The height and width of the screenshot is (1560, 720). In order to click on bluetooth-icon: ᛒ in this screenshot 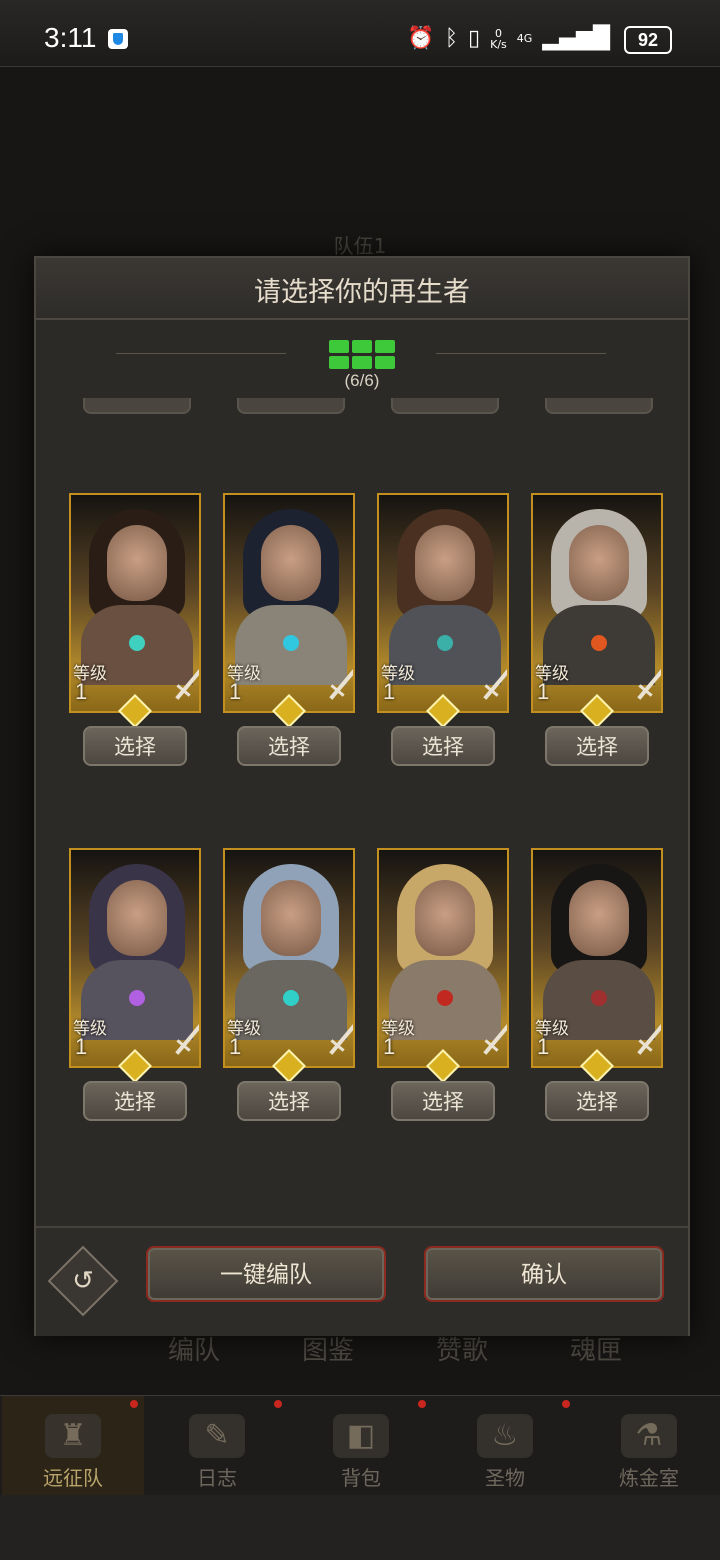, I will do `click(451, 38)`.